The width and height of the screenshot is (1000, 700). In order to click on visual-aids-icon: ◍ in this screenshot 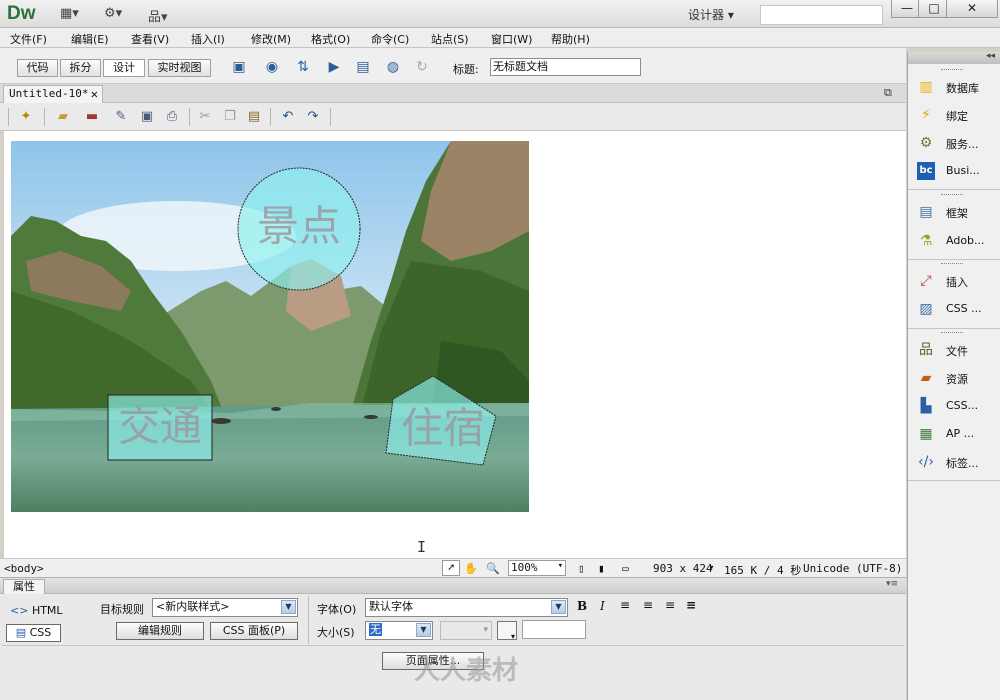, I will do `click(393, 67)`.